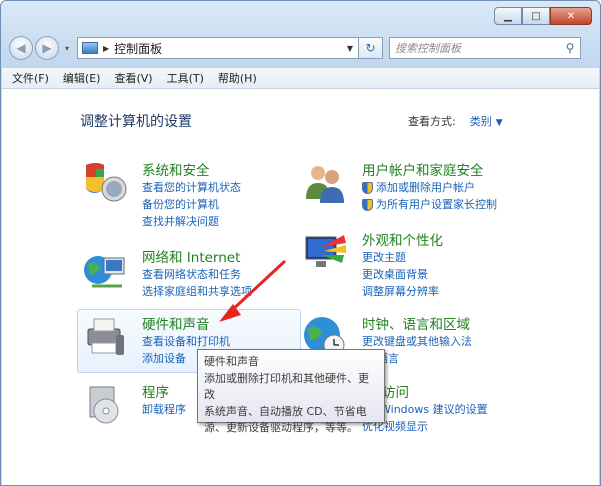 This screenshot has width=601, height=486. What do you see at coordinates (402, 239) in the screenshot?
I see `category-title: 外观和个性化` at bounding box center [402, 239].